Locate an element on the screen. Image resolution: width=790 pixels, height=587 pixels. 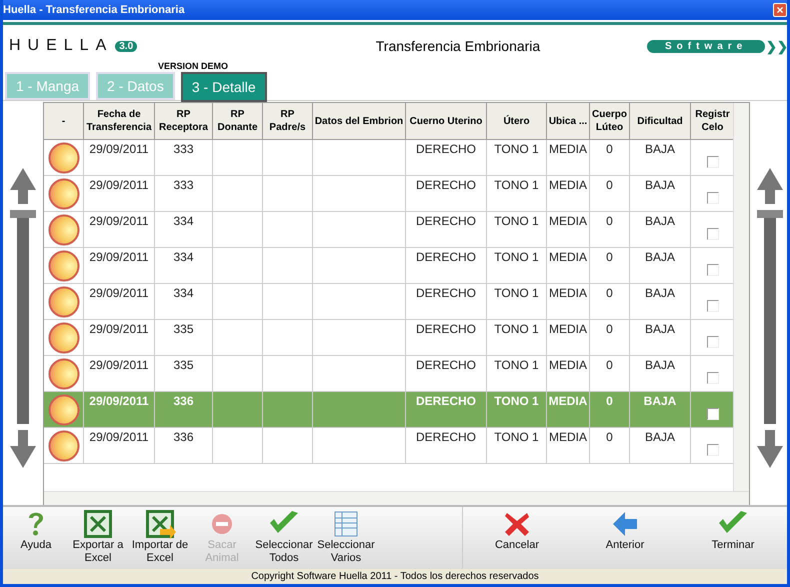
table-cell: 335 is located at coordinates (183, 365).